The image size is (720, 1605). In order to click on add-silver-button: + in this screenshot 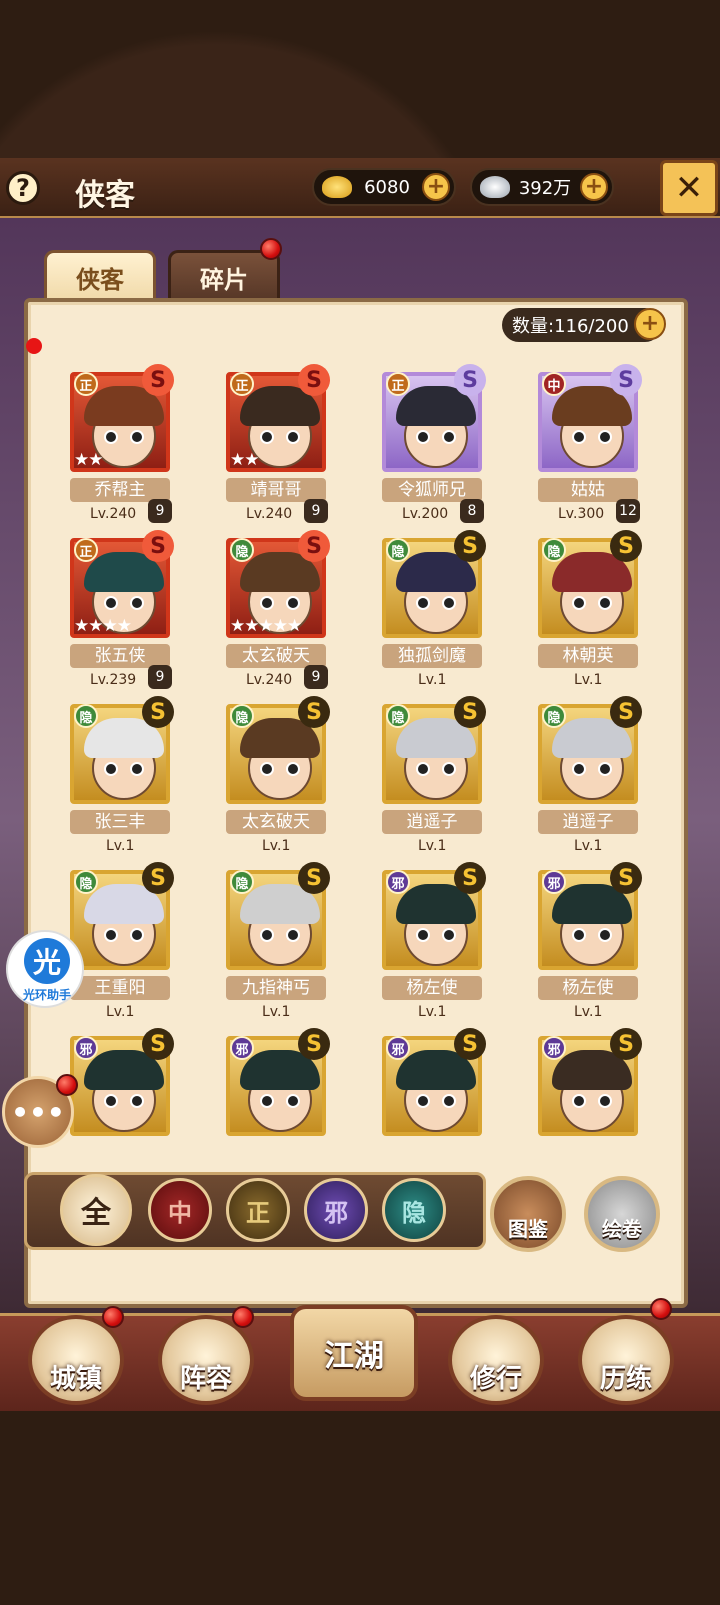, I will do `click(593, 187)`.